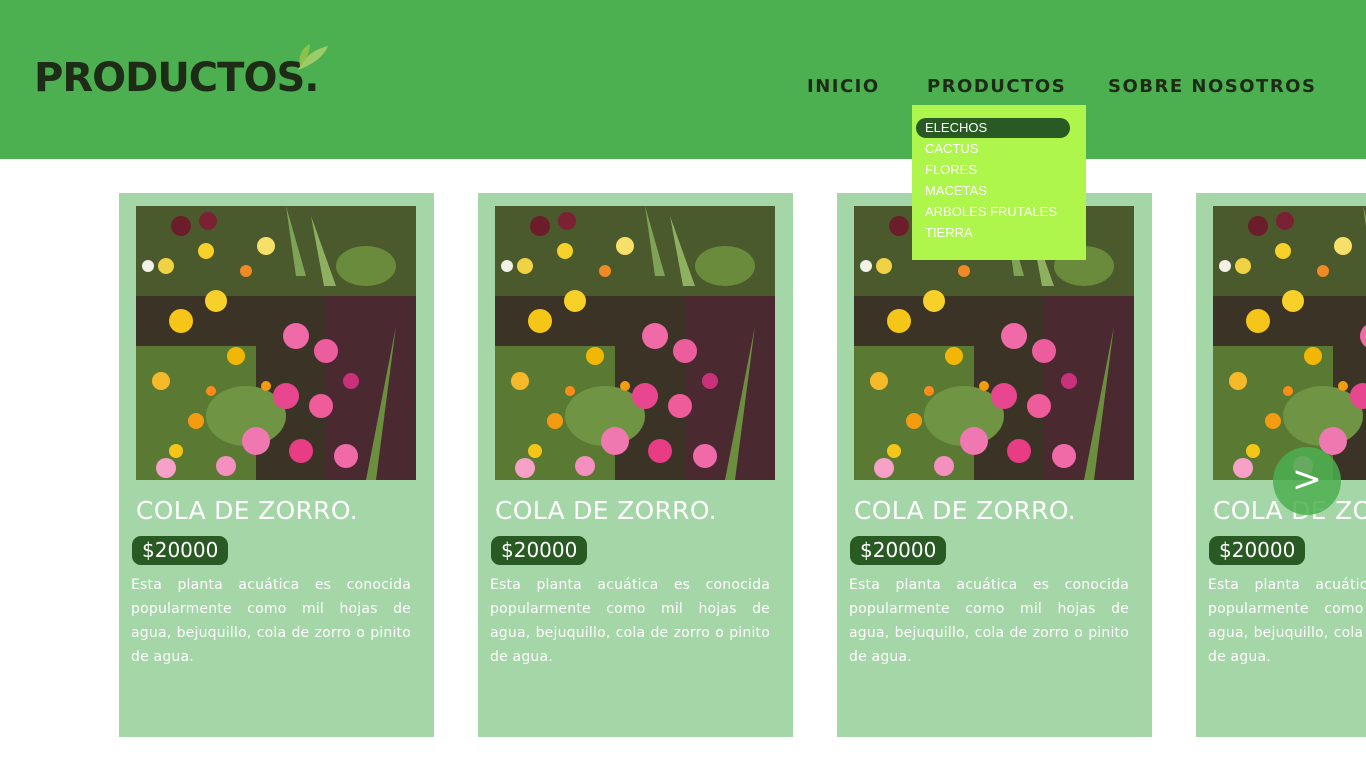 The image size is (1366, 768). I want to click on dropdown-item-macetas: MACETAS, so click(956, 190).